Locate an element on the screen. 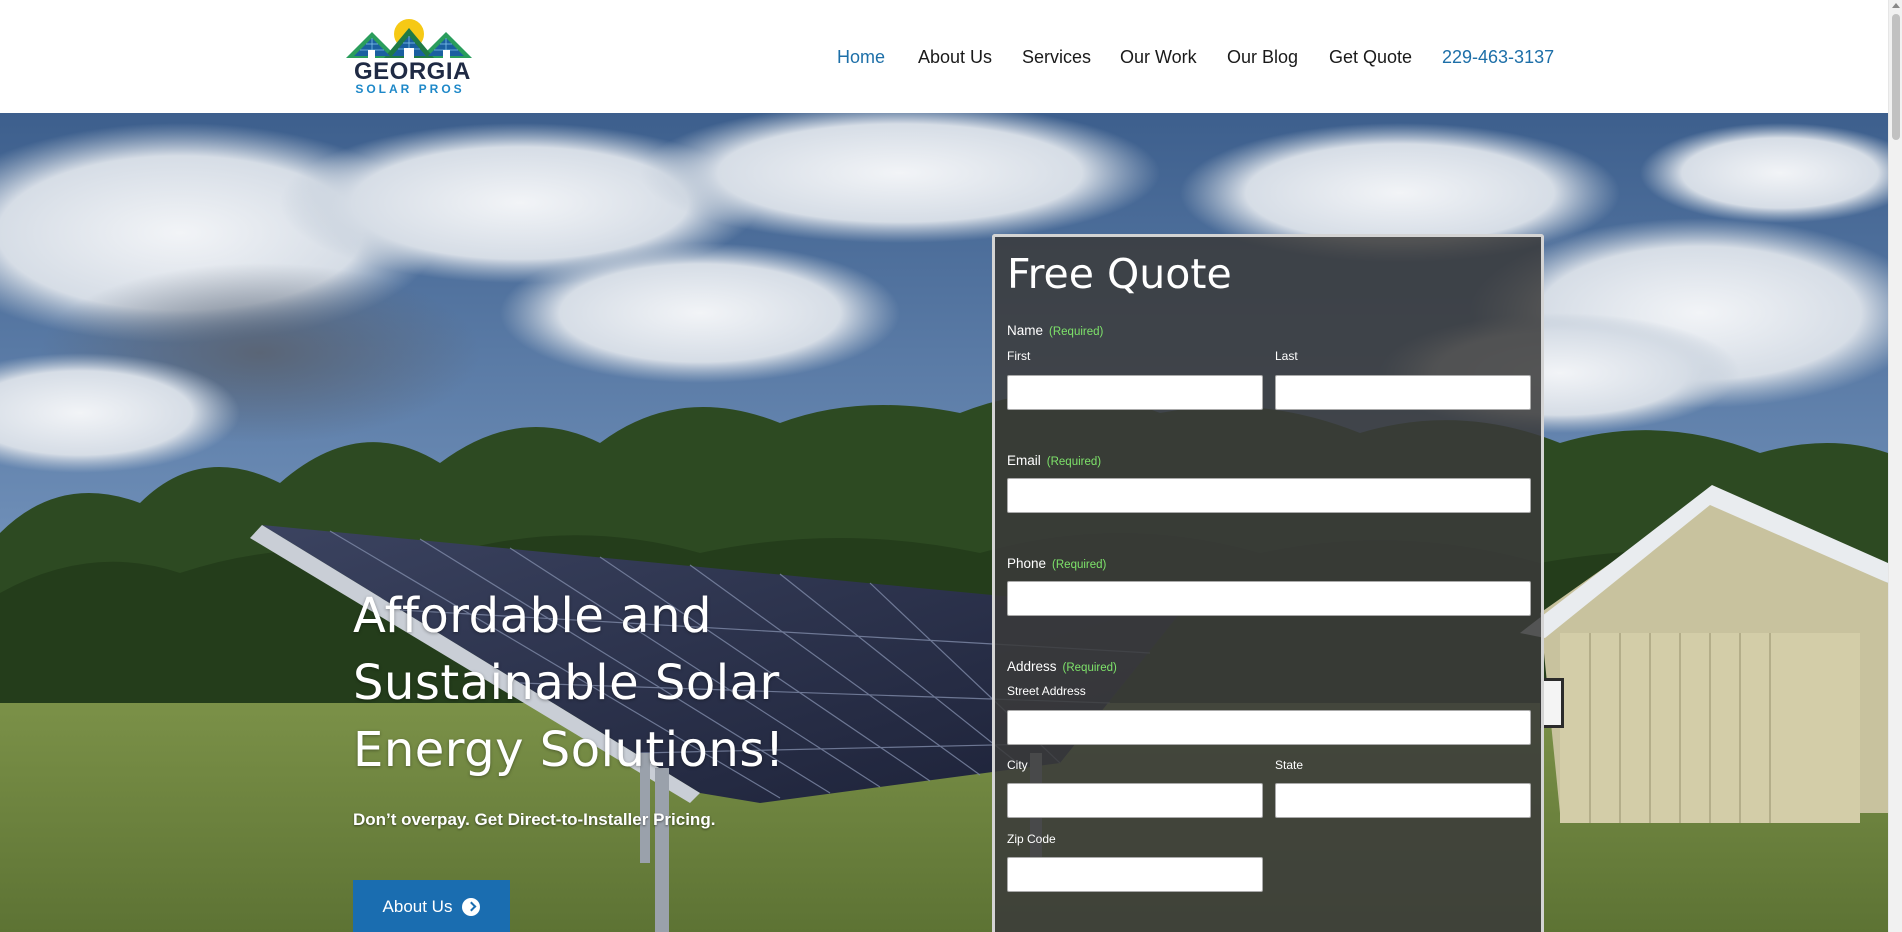 Image resolution: width=1902 pixels, height=932 pixels. hero-title-line: Affordable and is located at coordinates (532, 616).